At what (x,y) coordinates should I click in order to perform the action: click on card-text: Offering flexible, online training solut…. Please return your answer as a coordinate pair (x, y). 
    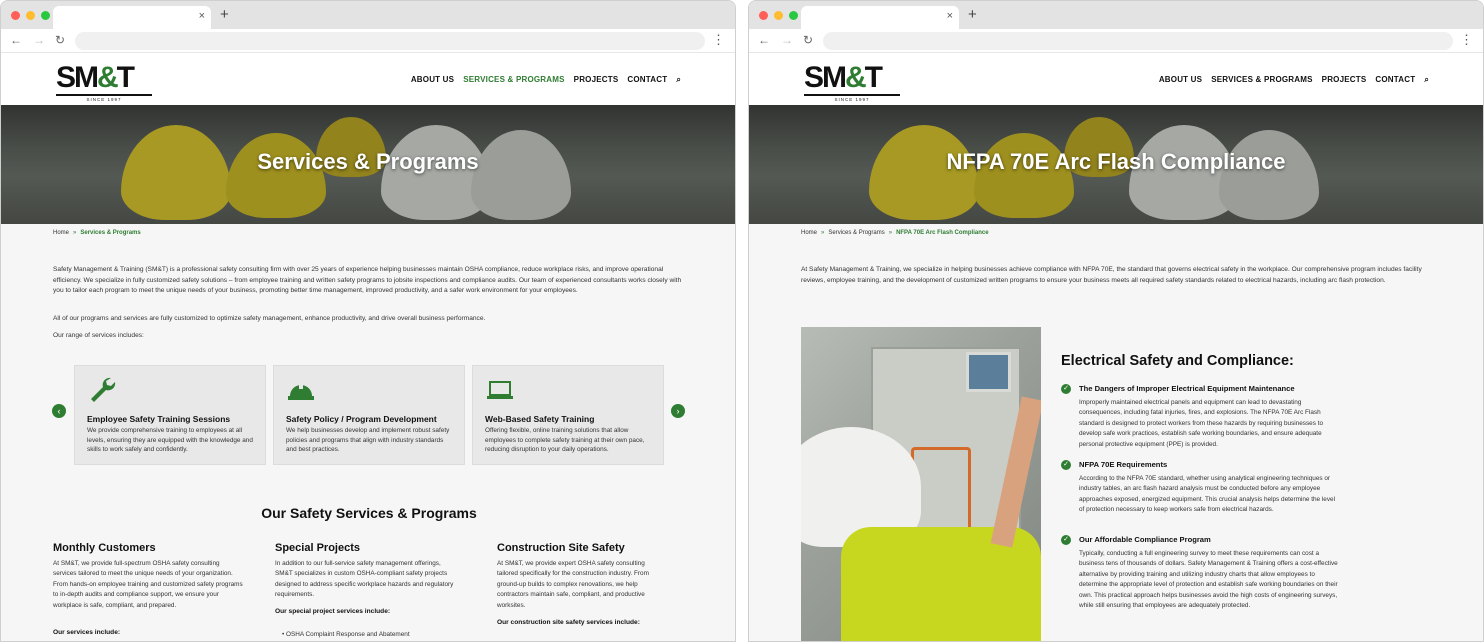
    Looking at the image, I should click on (565, 440).